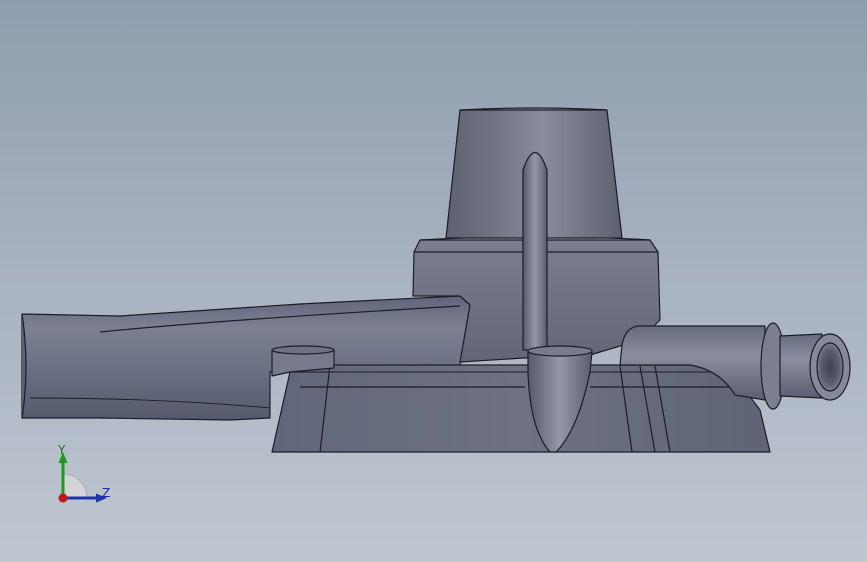 This screenshot has height=562, width=867. Describe the element at coordinates (106, 493) in the screenshot. I see `triad-z-label: Z` at that location.